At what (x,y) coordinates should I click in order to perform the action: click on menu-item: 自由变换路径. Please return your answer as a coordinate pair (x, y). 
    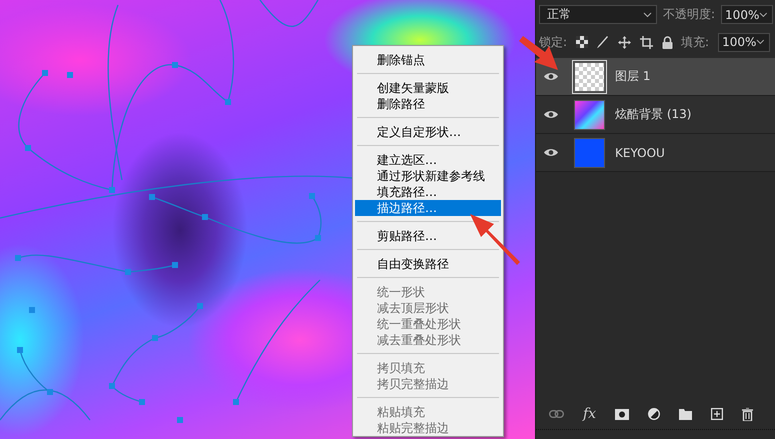
    Looking at the image, I should click on (428, 264).